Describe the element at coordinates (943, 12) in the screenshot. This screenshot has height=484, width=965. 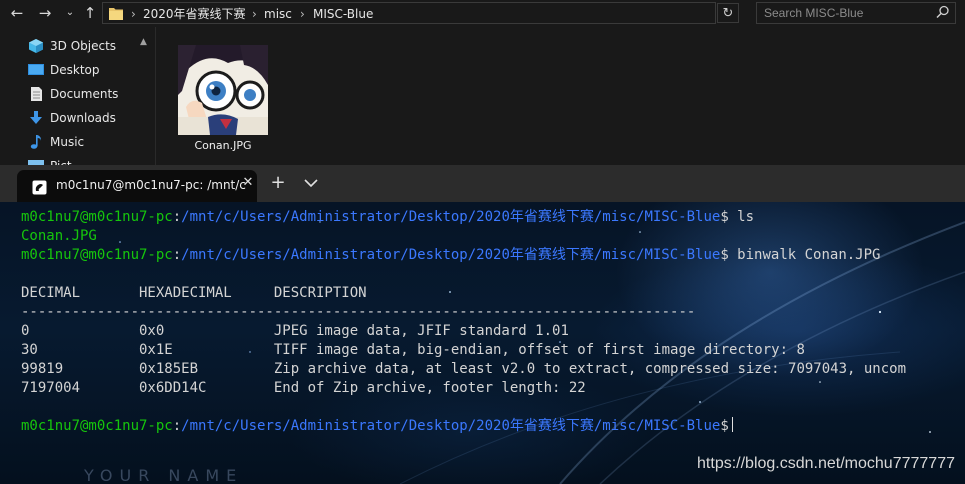
I see `search-icon` at that location.